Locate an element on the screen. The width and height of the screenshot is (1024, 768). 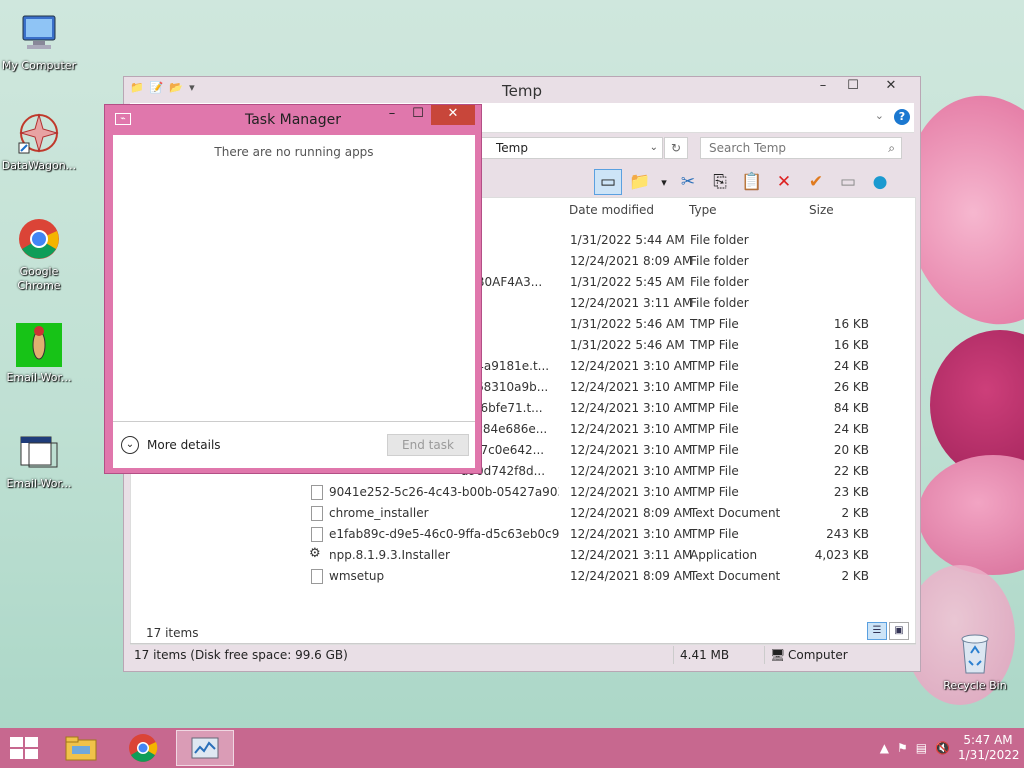
file-name: npp.8.1.9.3.Installer is located at coordinates (389, 555).